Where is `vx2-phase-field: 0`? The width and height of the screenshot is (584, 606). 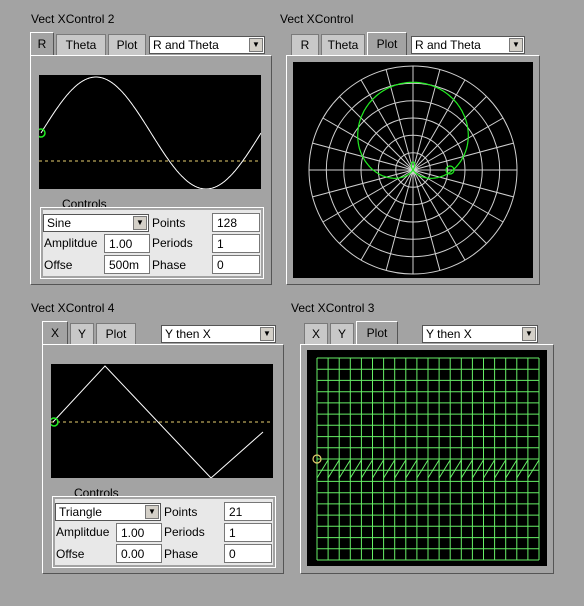 vx2-phase-field: 0 is located at coordinates (236, 264).